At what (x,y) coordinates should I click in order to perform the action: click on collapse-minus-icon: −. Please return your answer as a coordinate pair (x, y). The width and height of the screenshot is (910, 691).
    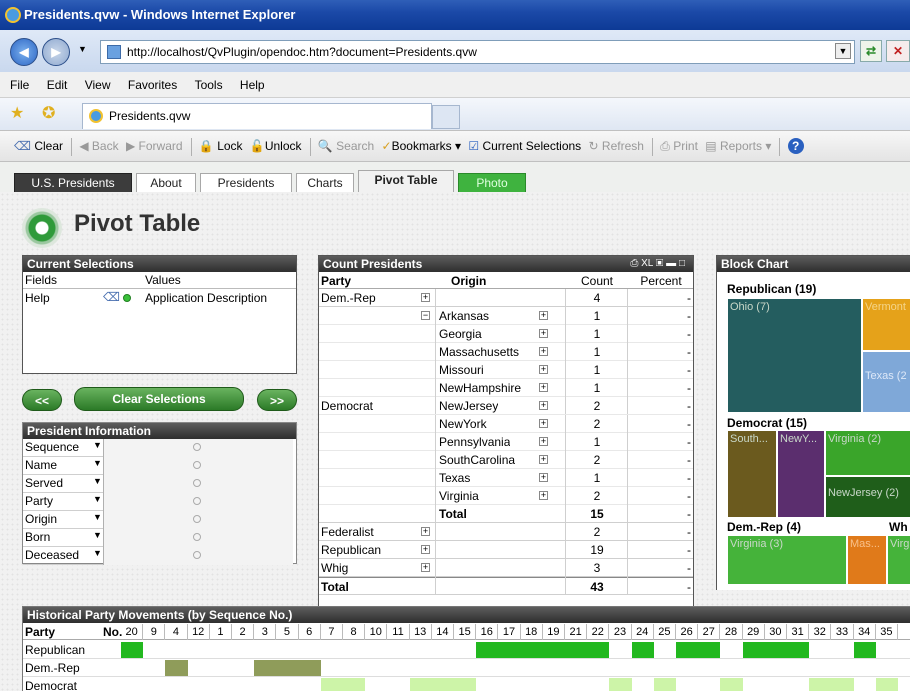
    Looking at the image, I should click on (425, 315).